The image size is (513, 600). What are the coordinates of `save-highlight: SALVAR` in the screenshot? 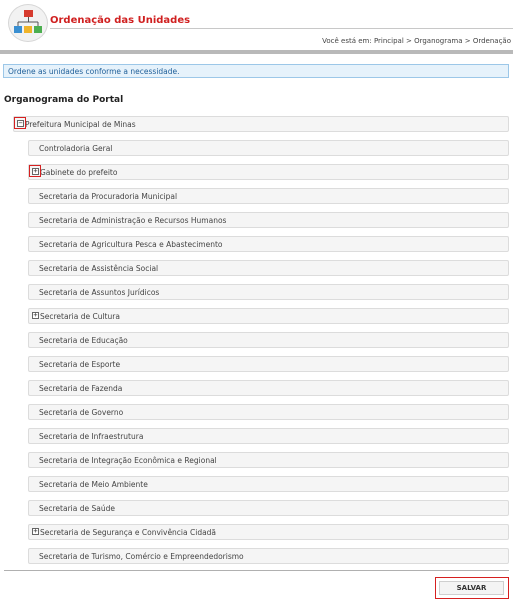 It's located at (472, 588).